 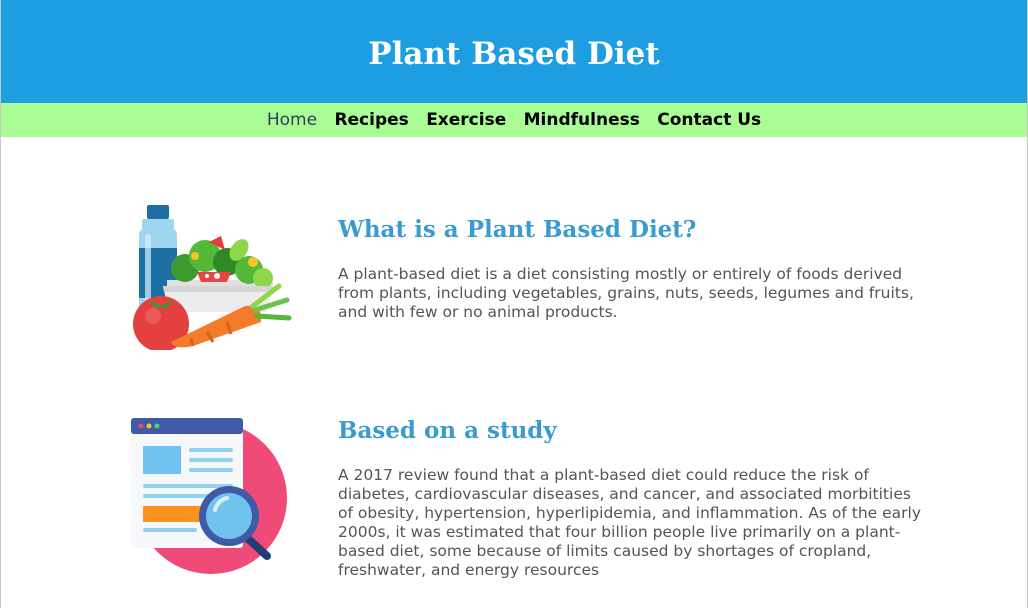 I want to click on nav-link-mindfulness: Mindfulness, so click(x=582, y=120).